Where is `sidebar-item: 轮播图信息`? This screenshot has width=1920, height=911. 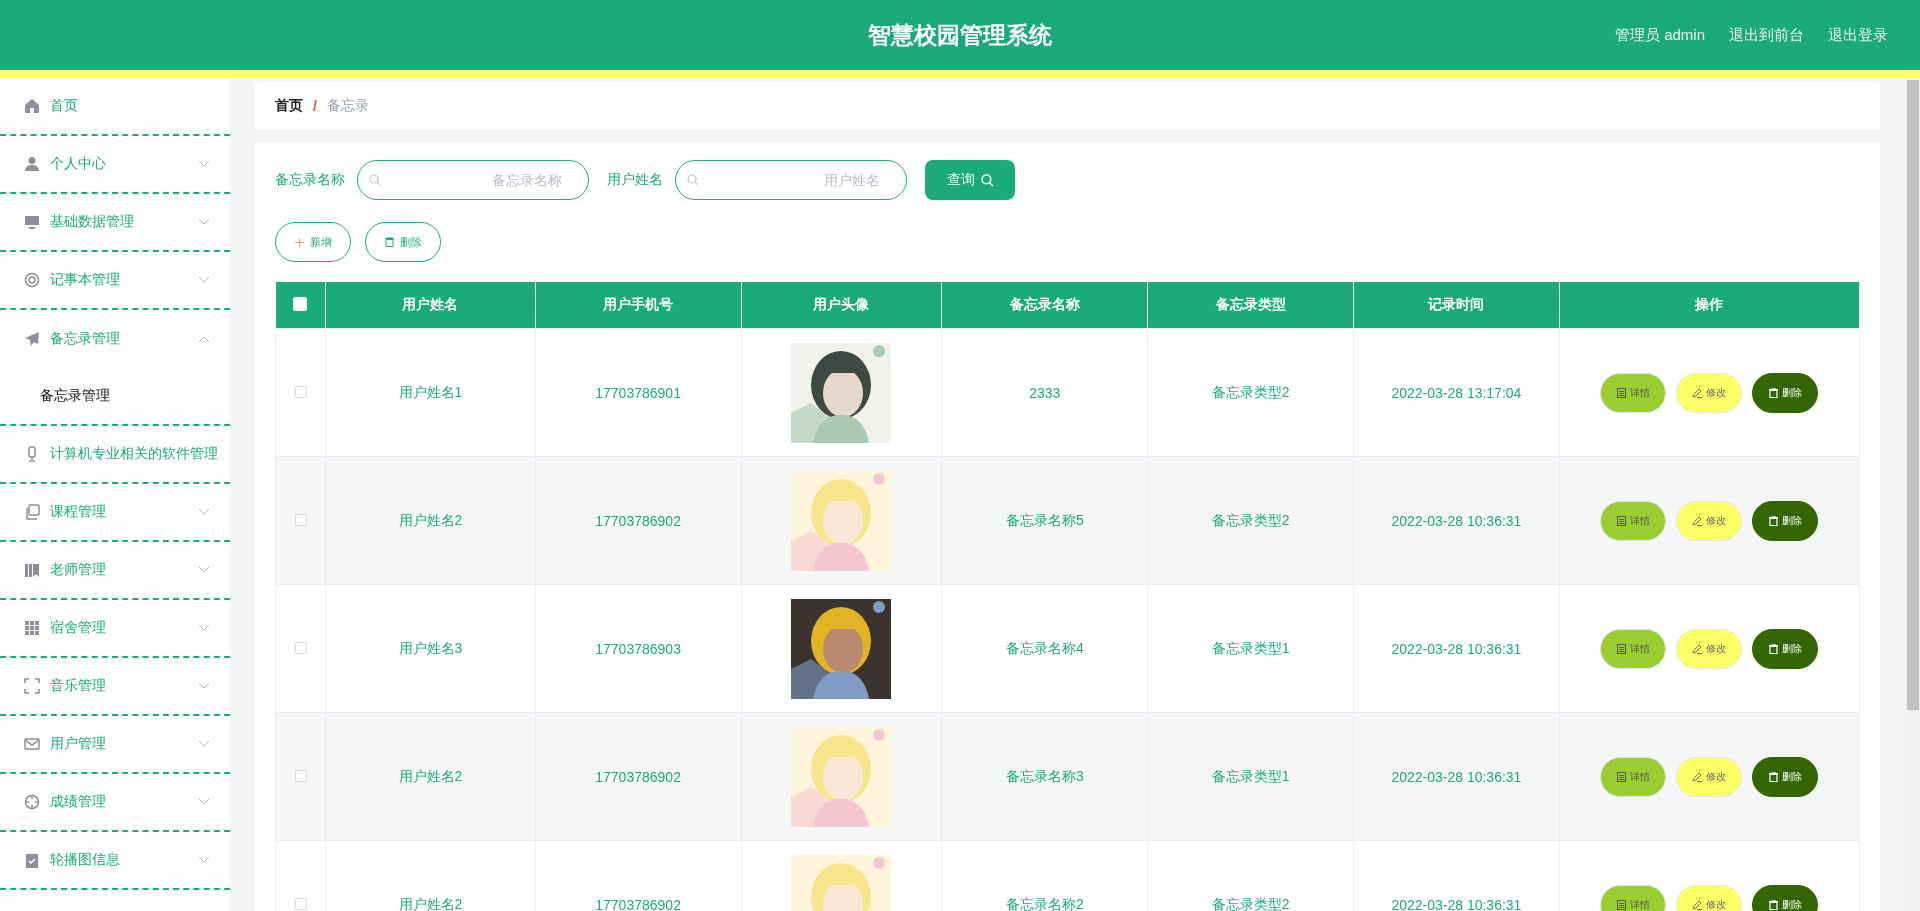 sidebar-item: 轮播图信息 is located at coordinates (115, 861).